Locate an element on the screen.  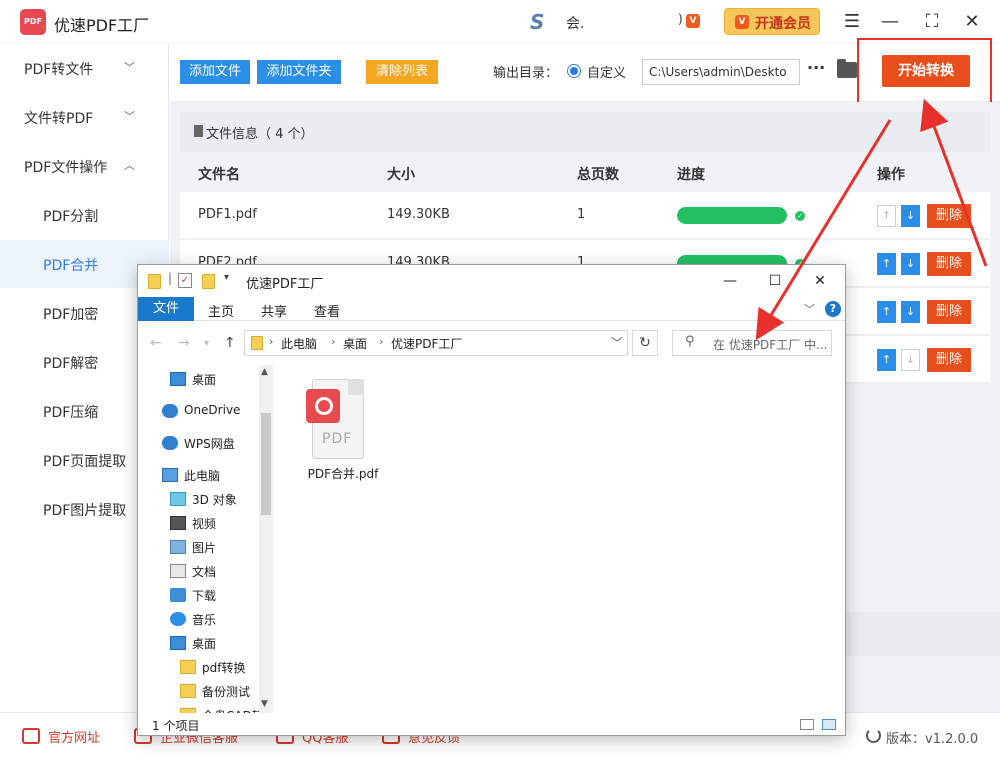
app-logo-icon: PDF is located at coordinates (33, 22).